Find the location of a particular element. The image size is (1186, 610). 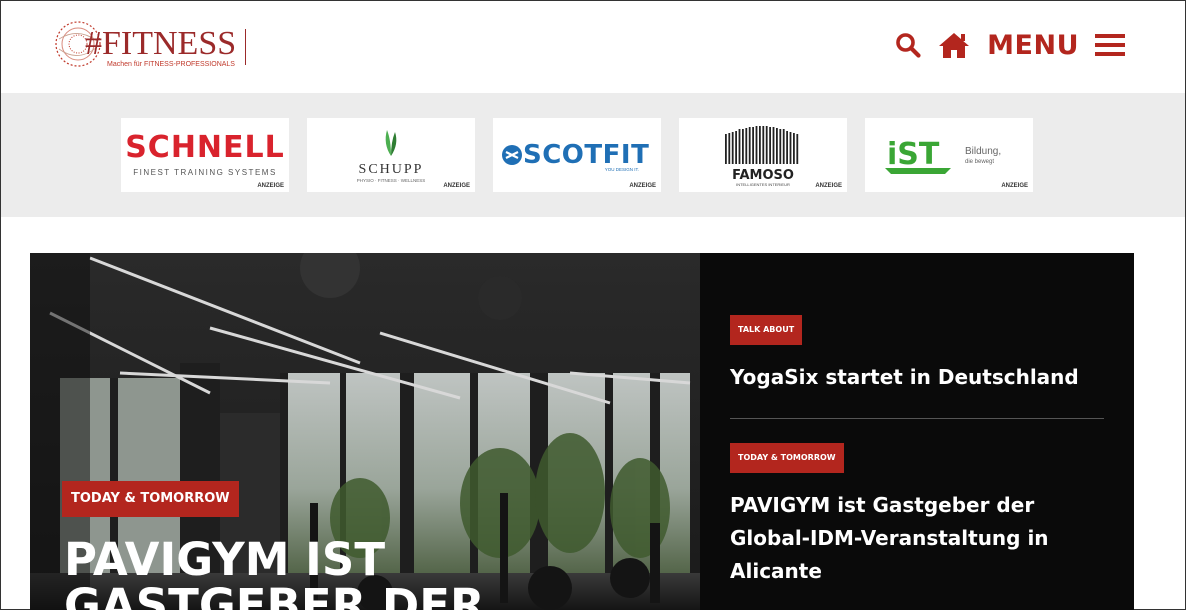

sponsor-tagline: Bildung, die bewegt is located at coordinates (983, 157).